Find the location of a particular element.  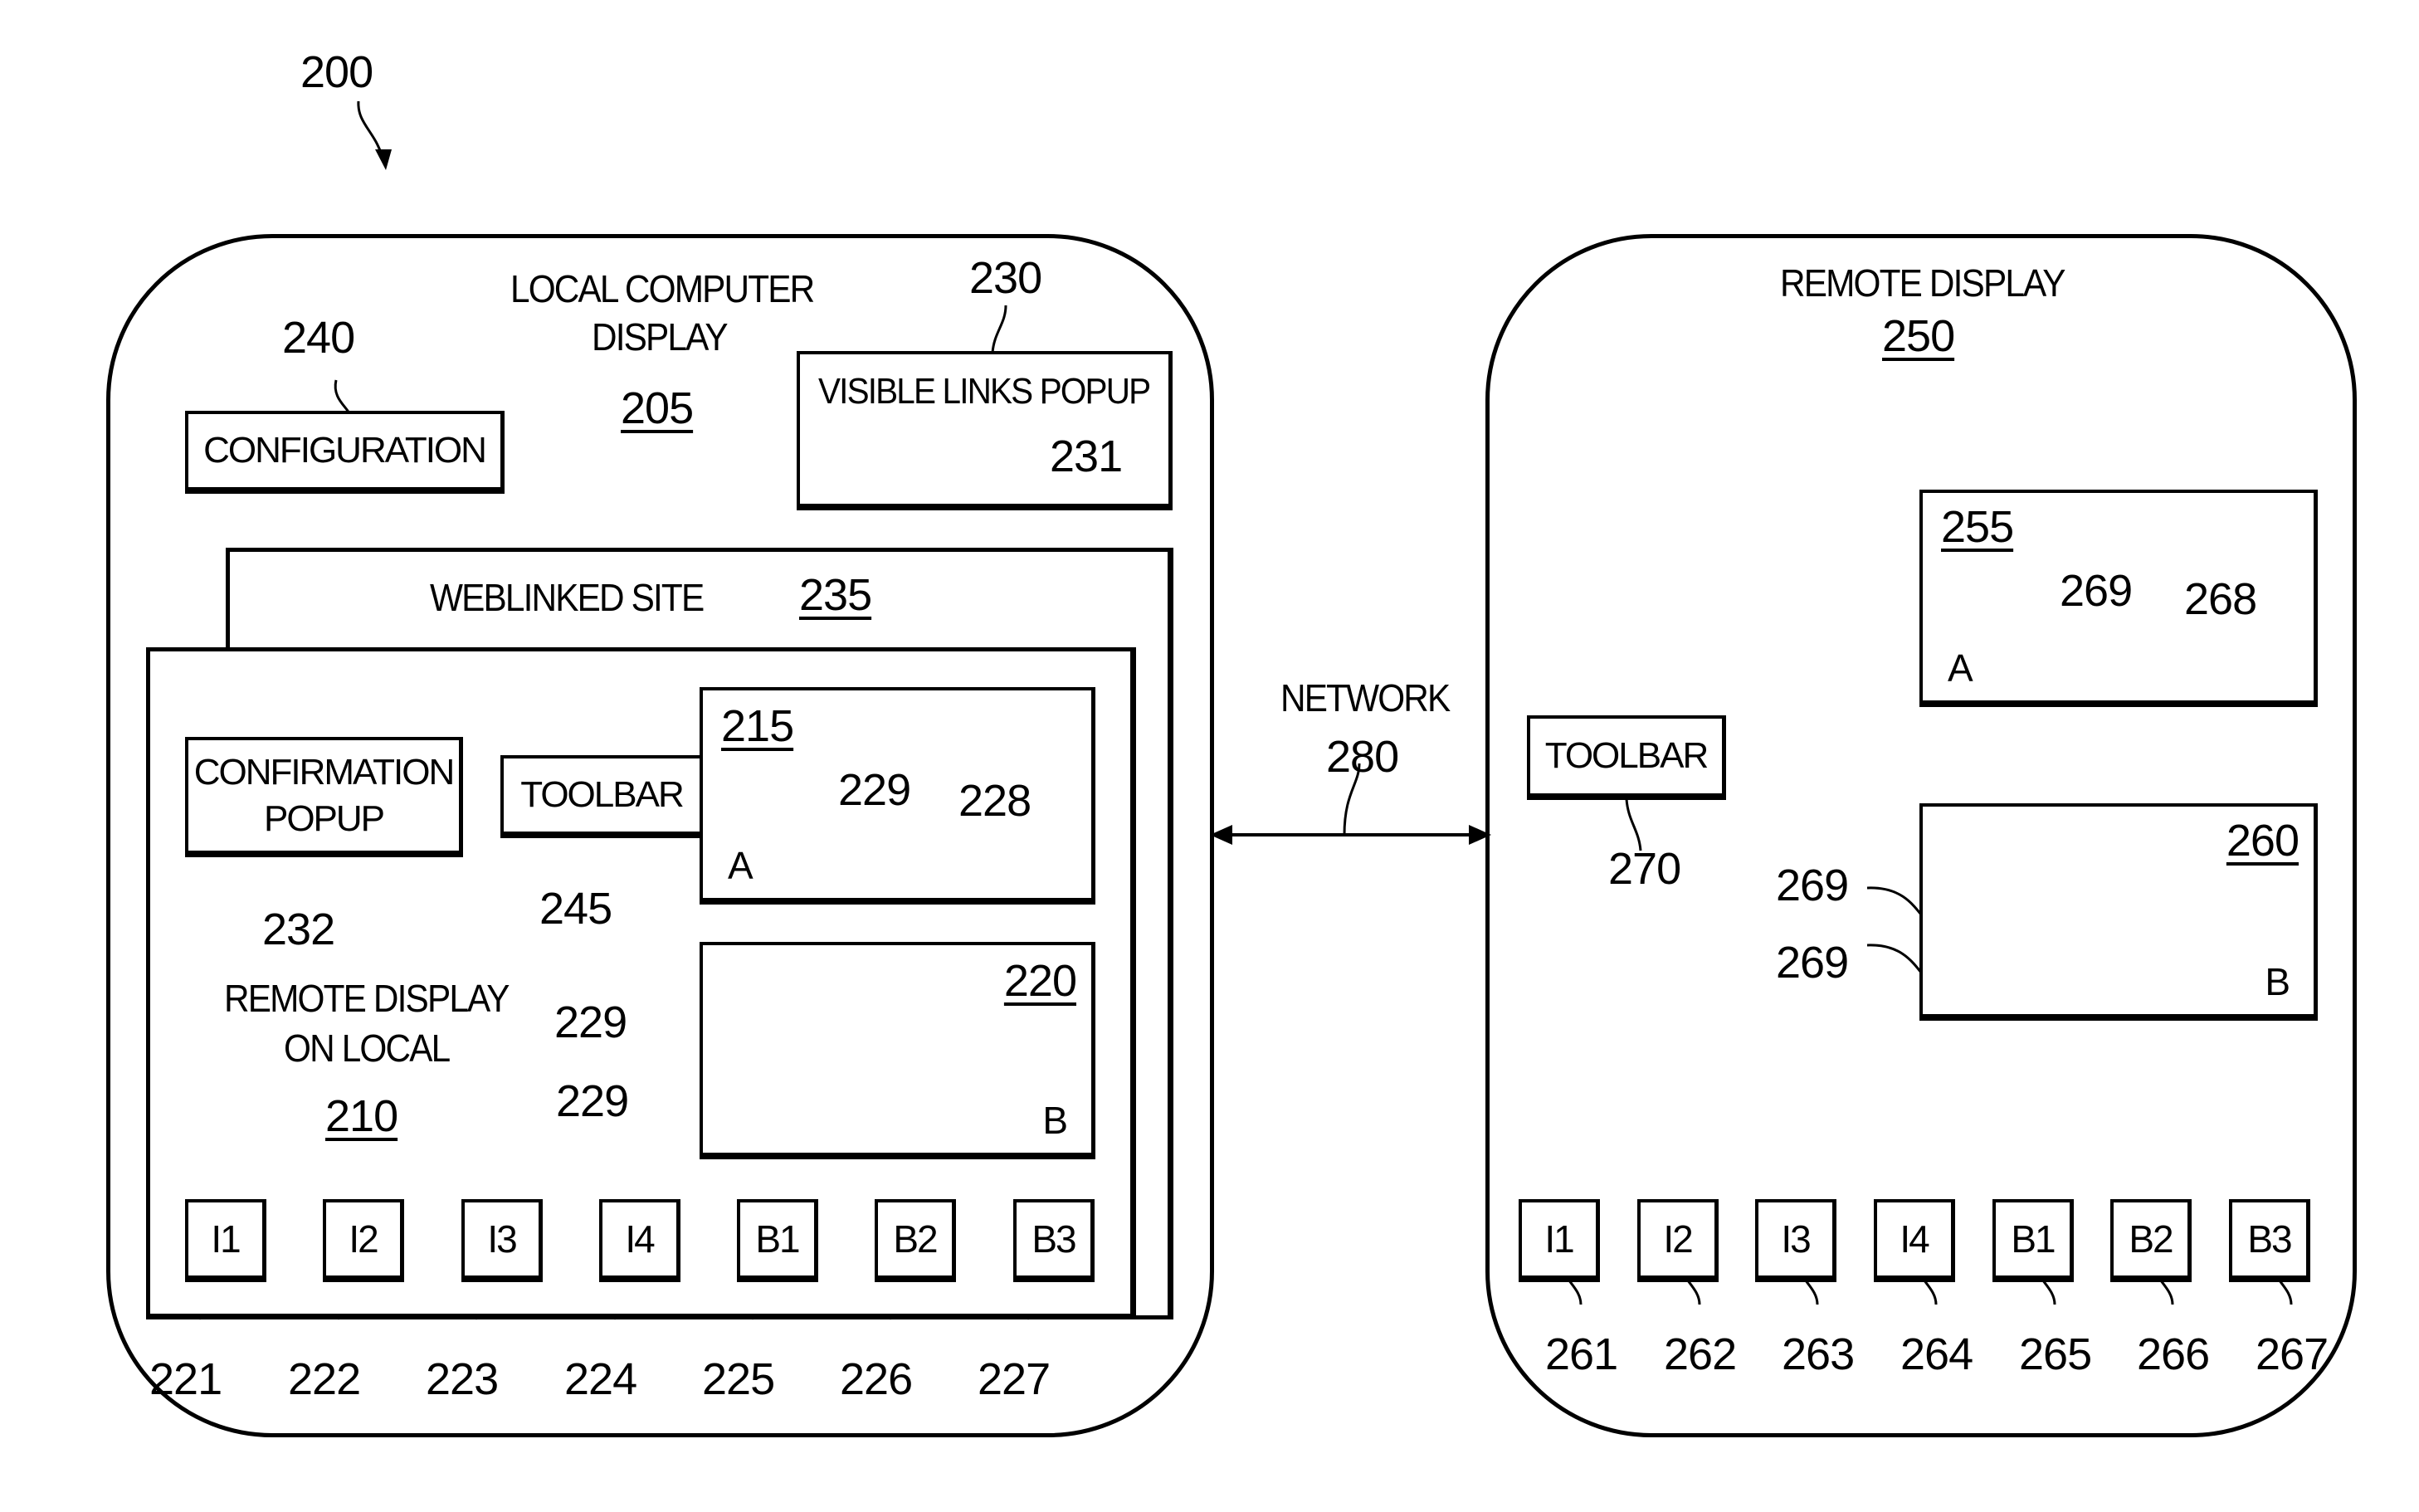

remote-icon-b1-label: B1 is located at coordinates (2033, 1239).